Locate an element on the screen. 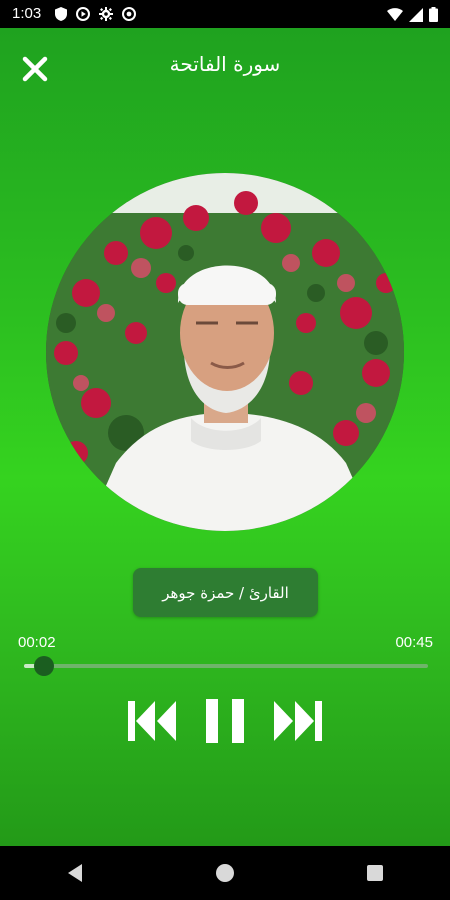  reciter-label: القارئ / حمزة جوهر is located at coordinates (225, 592).